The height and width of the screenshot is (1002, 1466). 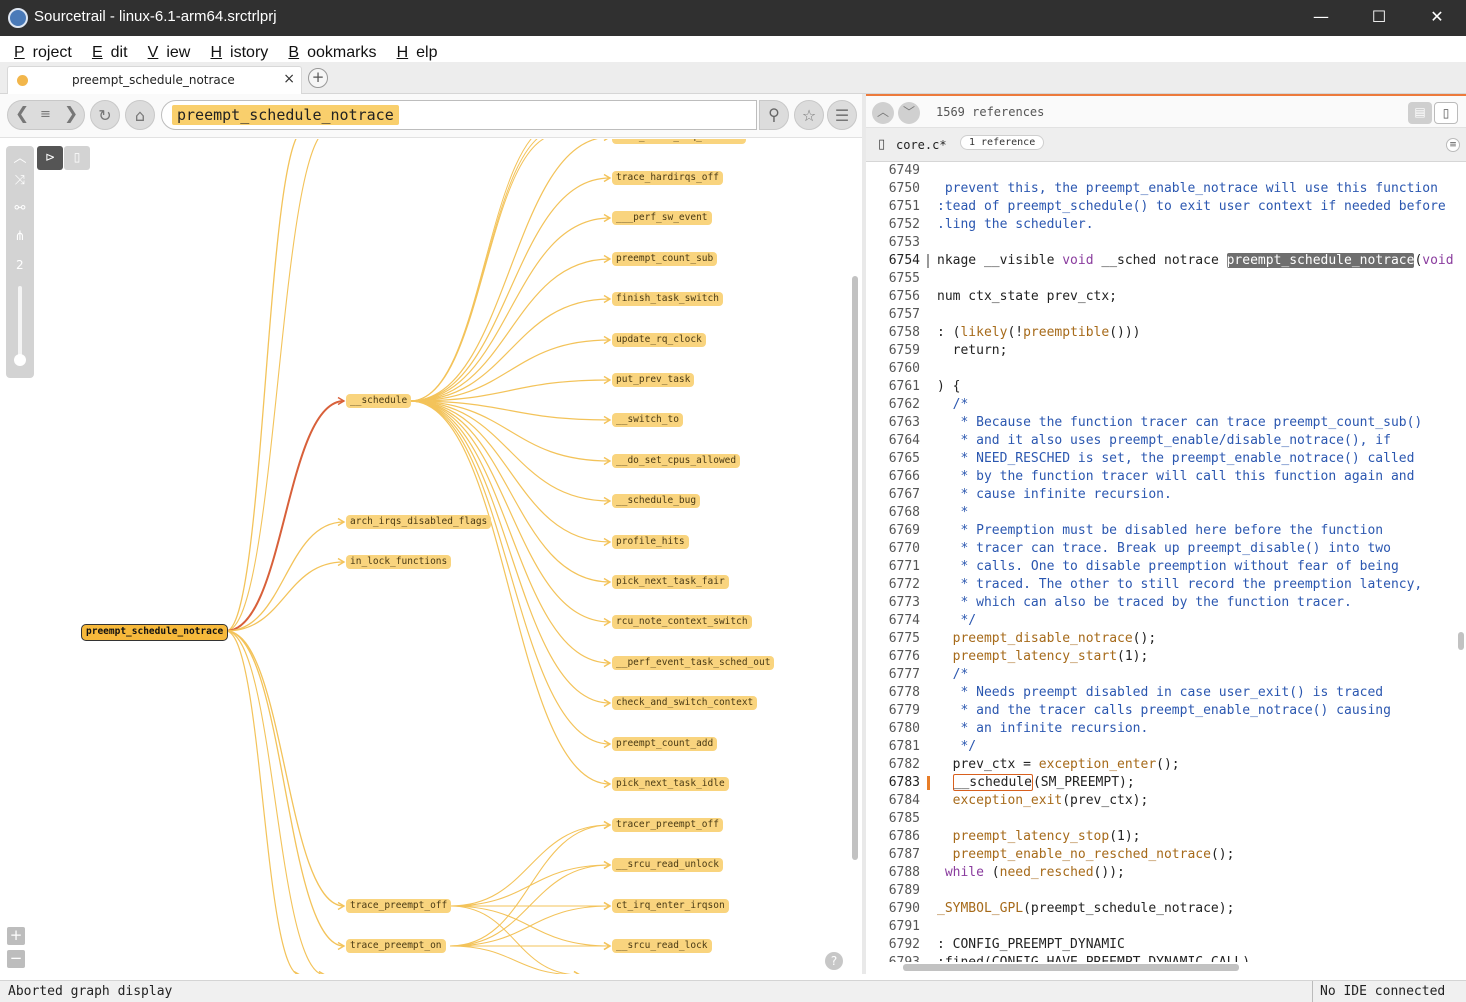 What do you see at coordinates (20, 238) in the screenshot?
I see `graph-share-icon: ⋔` at bounding box center [20, 238].